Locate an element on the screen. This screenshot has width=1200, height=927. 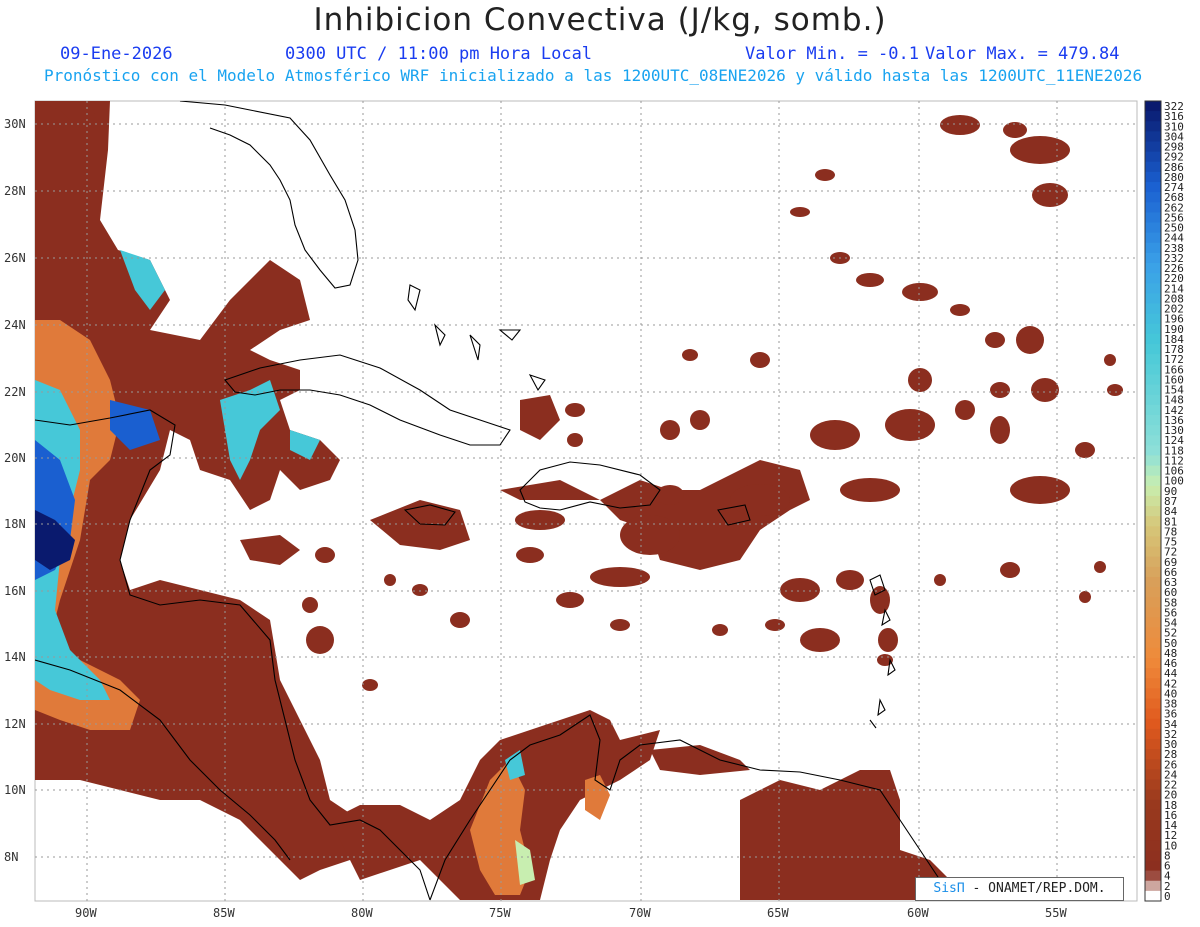
lon-tick-label: 70W is located at coordinates (640, 913).